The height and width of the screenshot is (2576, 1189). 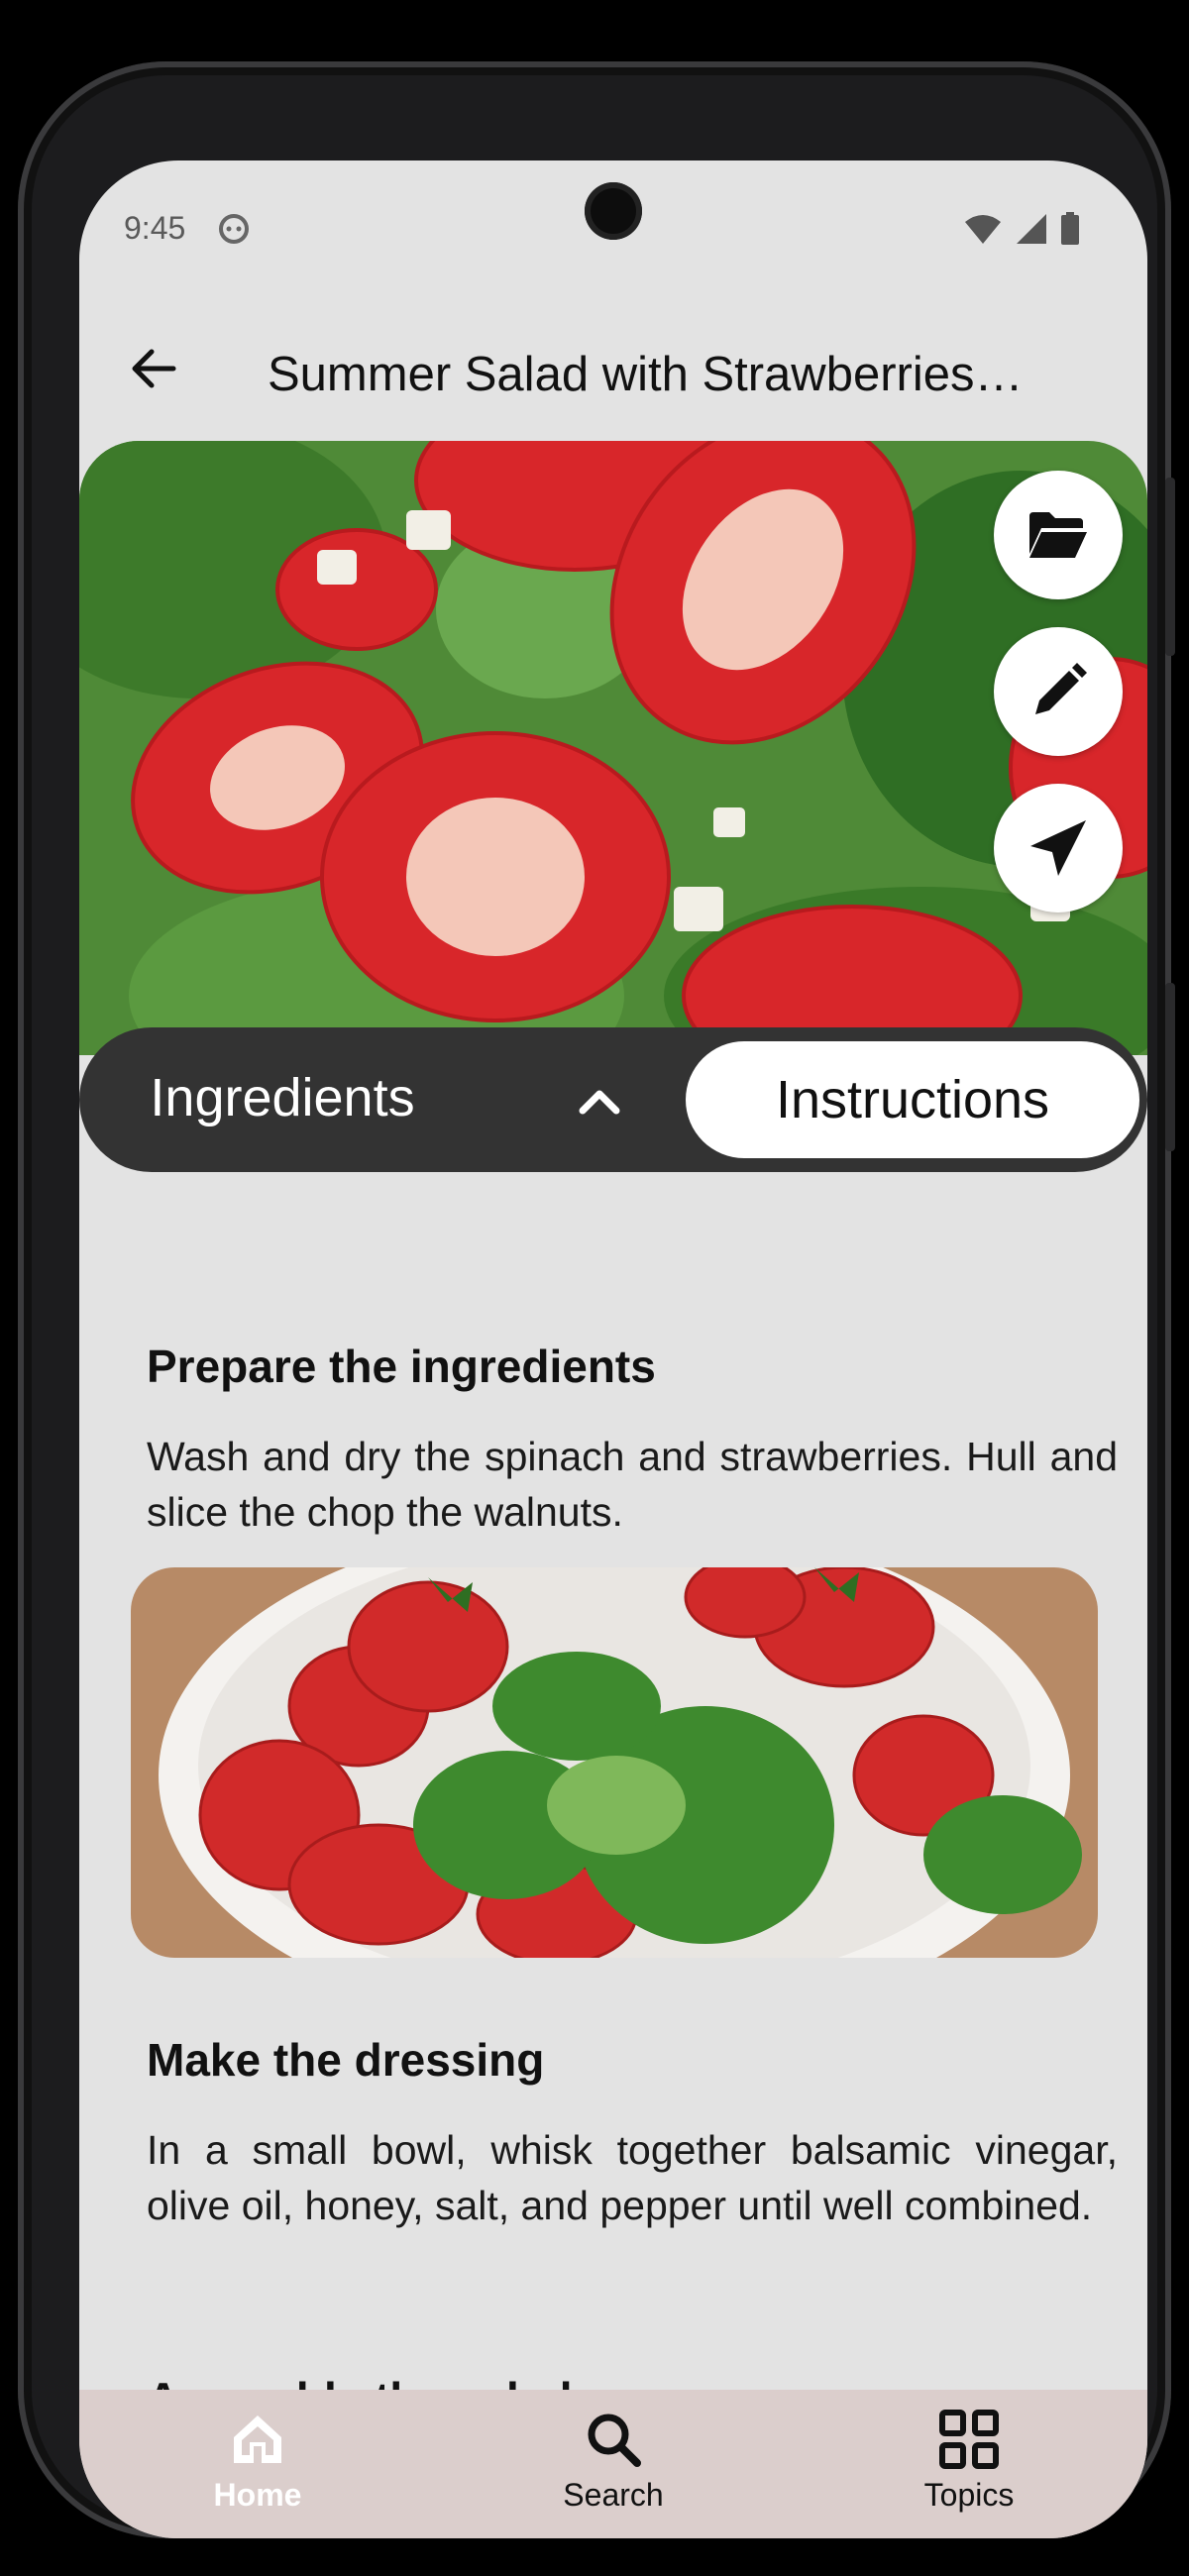 I want to click on strawberry-bowl-photo, so click(x=614, y=1762).